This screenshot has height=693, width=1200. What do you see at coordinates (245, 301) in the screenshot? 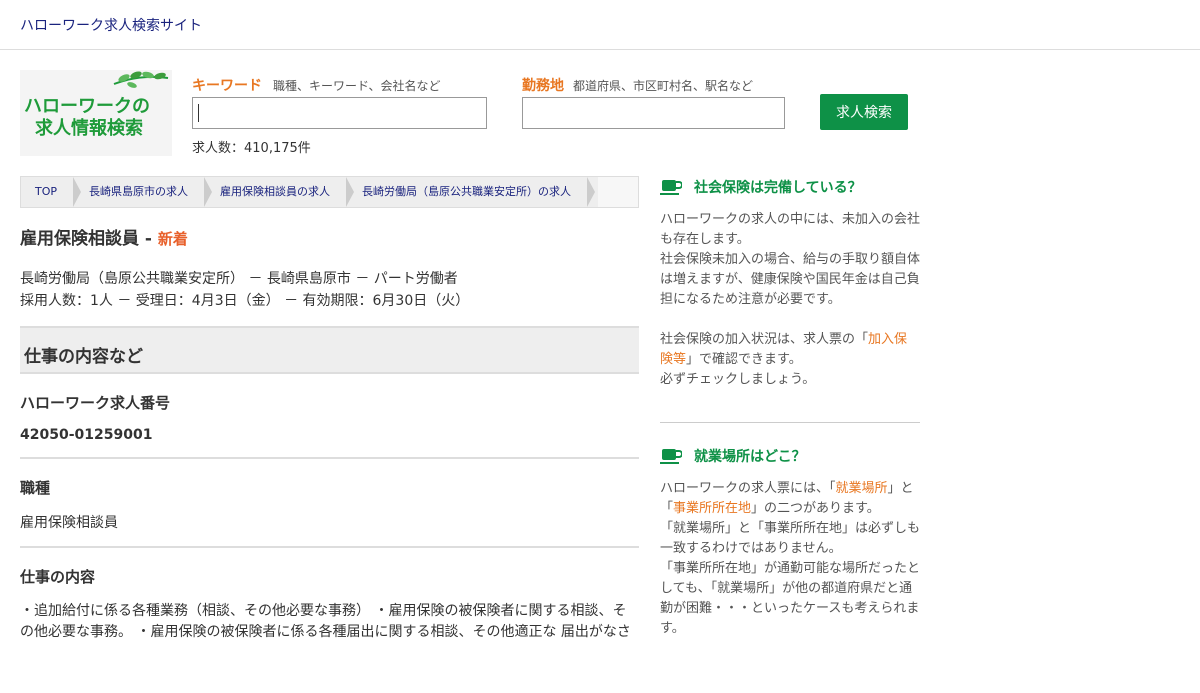
I see `job-meta-line2: 採用人数：1人 － 受理日：4月3日（金） － 有効期限：6月30日（火）` at bounding box center [245, 301].